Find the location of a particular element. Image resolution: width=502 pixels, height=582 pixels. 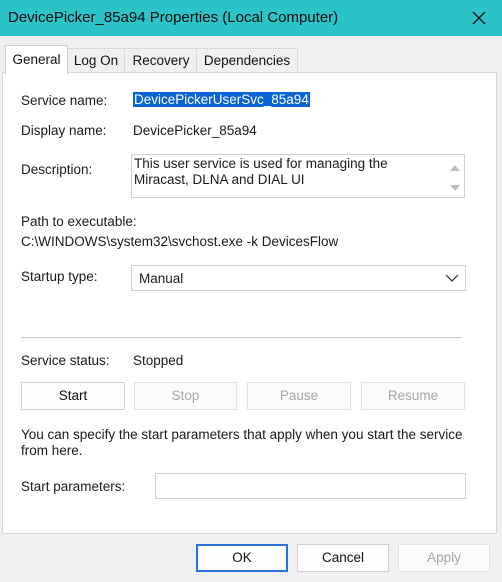

service-status-label: Service status: is located at coordinates (65, 360).